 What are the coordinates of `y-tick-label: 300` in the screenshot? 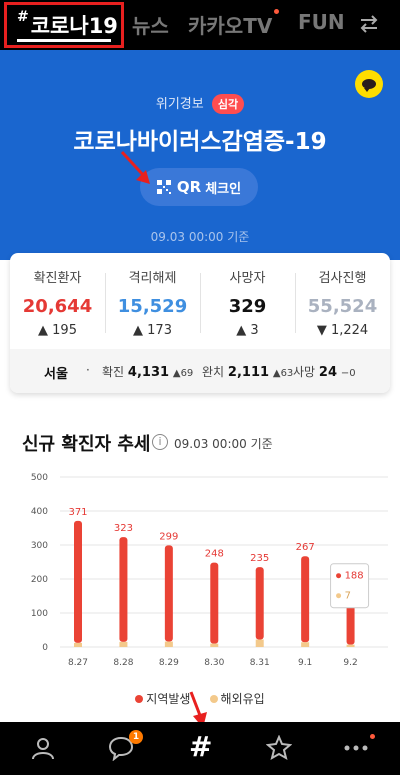 It's located at (39, 546).